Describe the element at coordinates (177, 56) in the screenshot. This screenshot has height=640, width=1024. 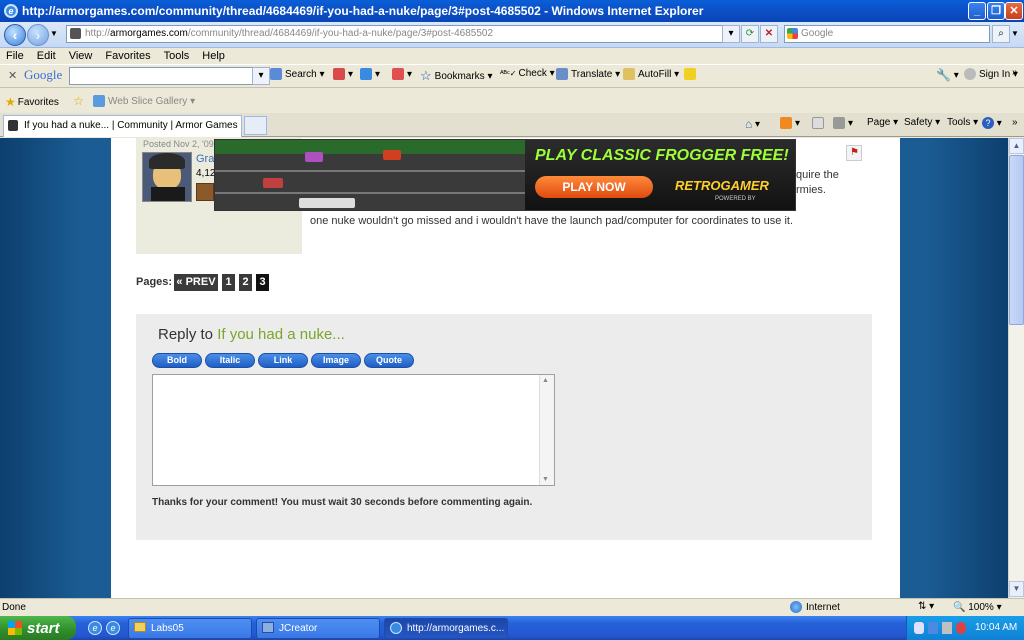
I see `menu-tools: Tools` at that location.